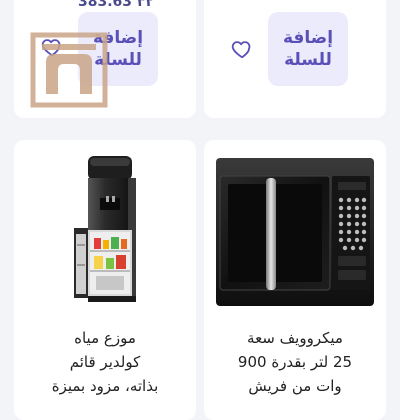 The width and height of the screenshot is (400, 420). I want to click on product-title: موزع مياه كولدير قائم بذاته، مزود بميزة, so click(105, 362).